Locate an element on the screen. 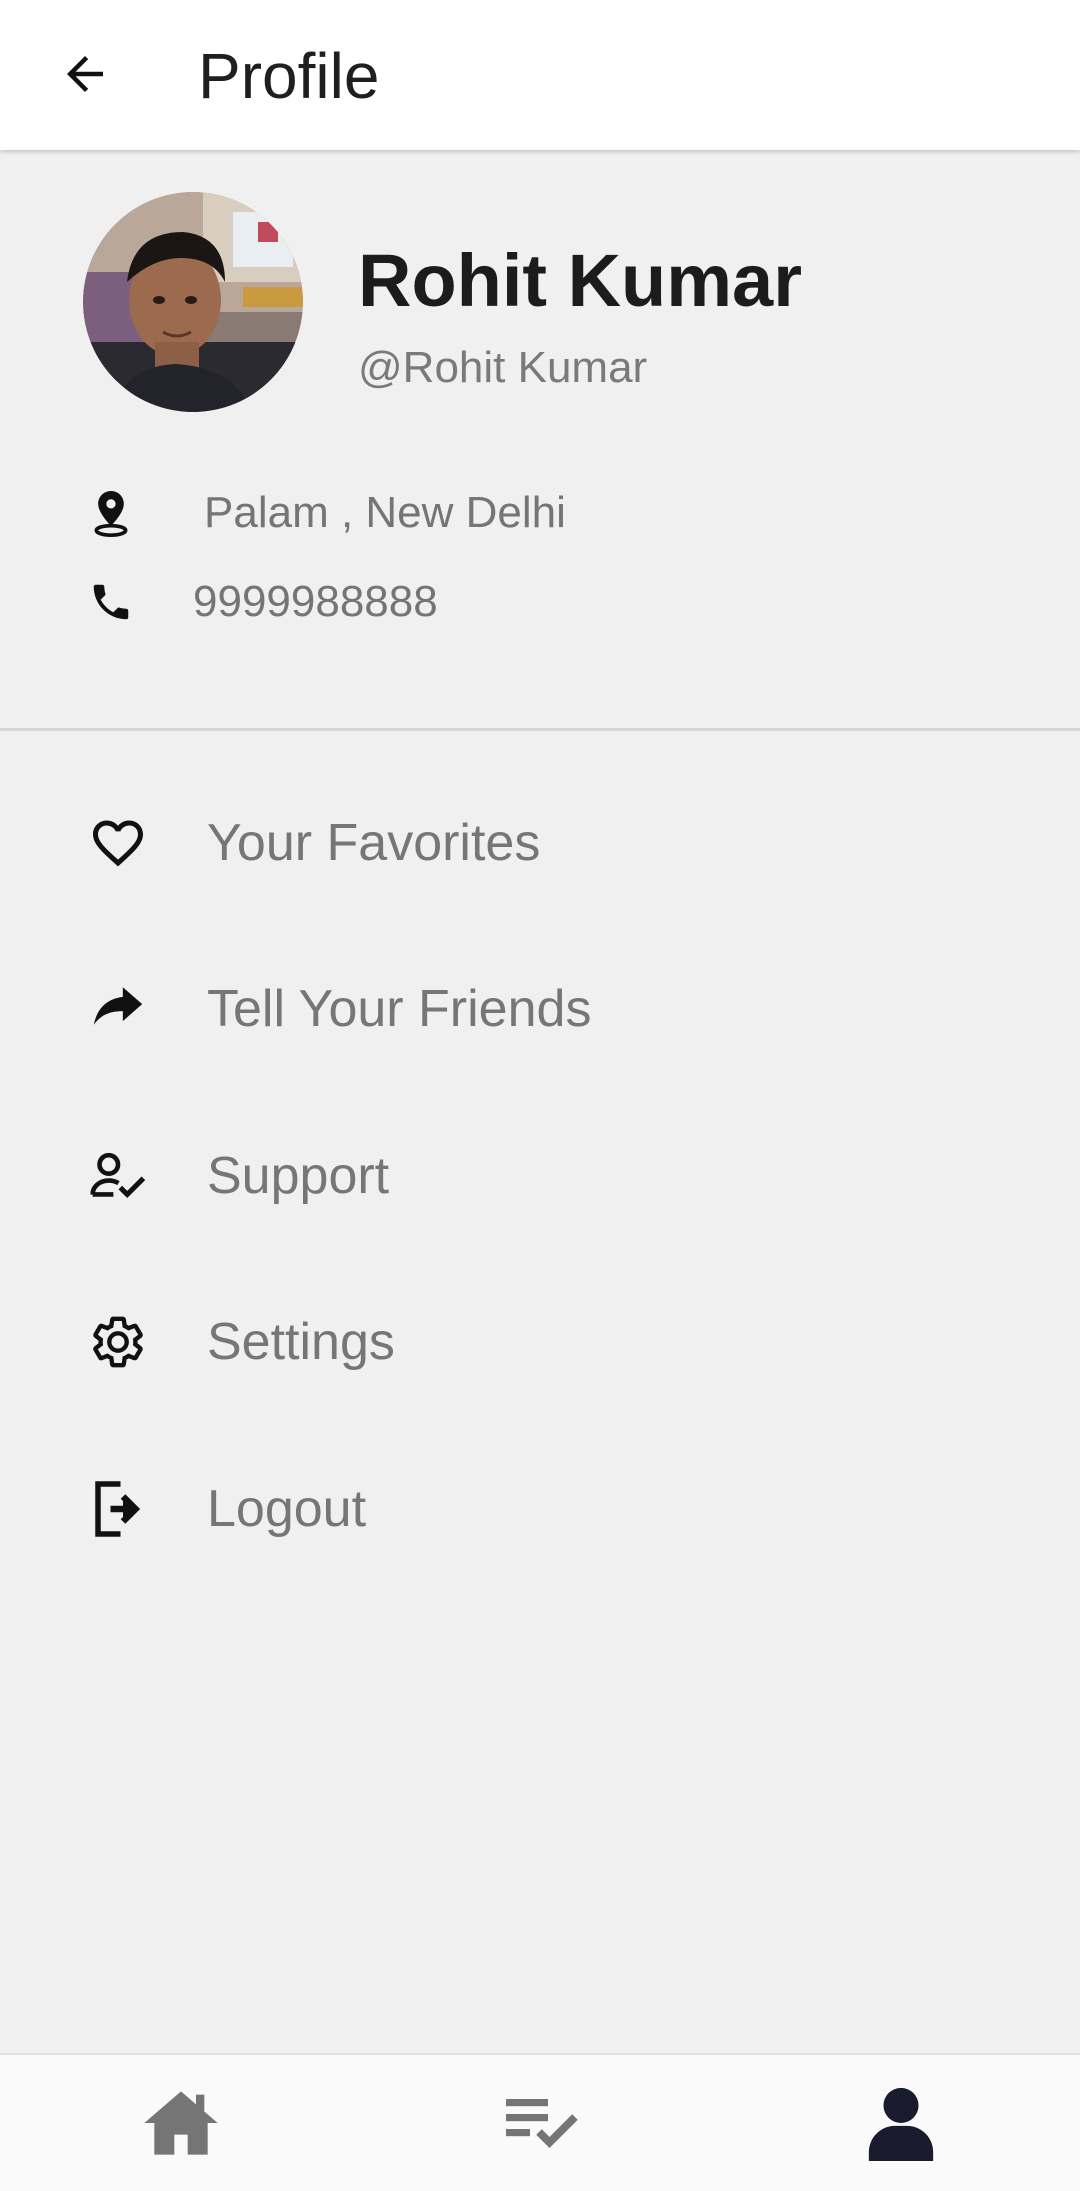 The image size is (1080, 2191). menu-label: Logout is located at coordinates (287, 1509).